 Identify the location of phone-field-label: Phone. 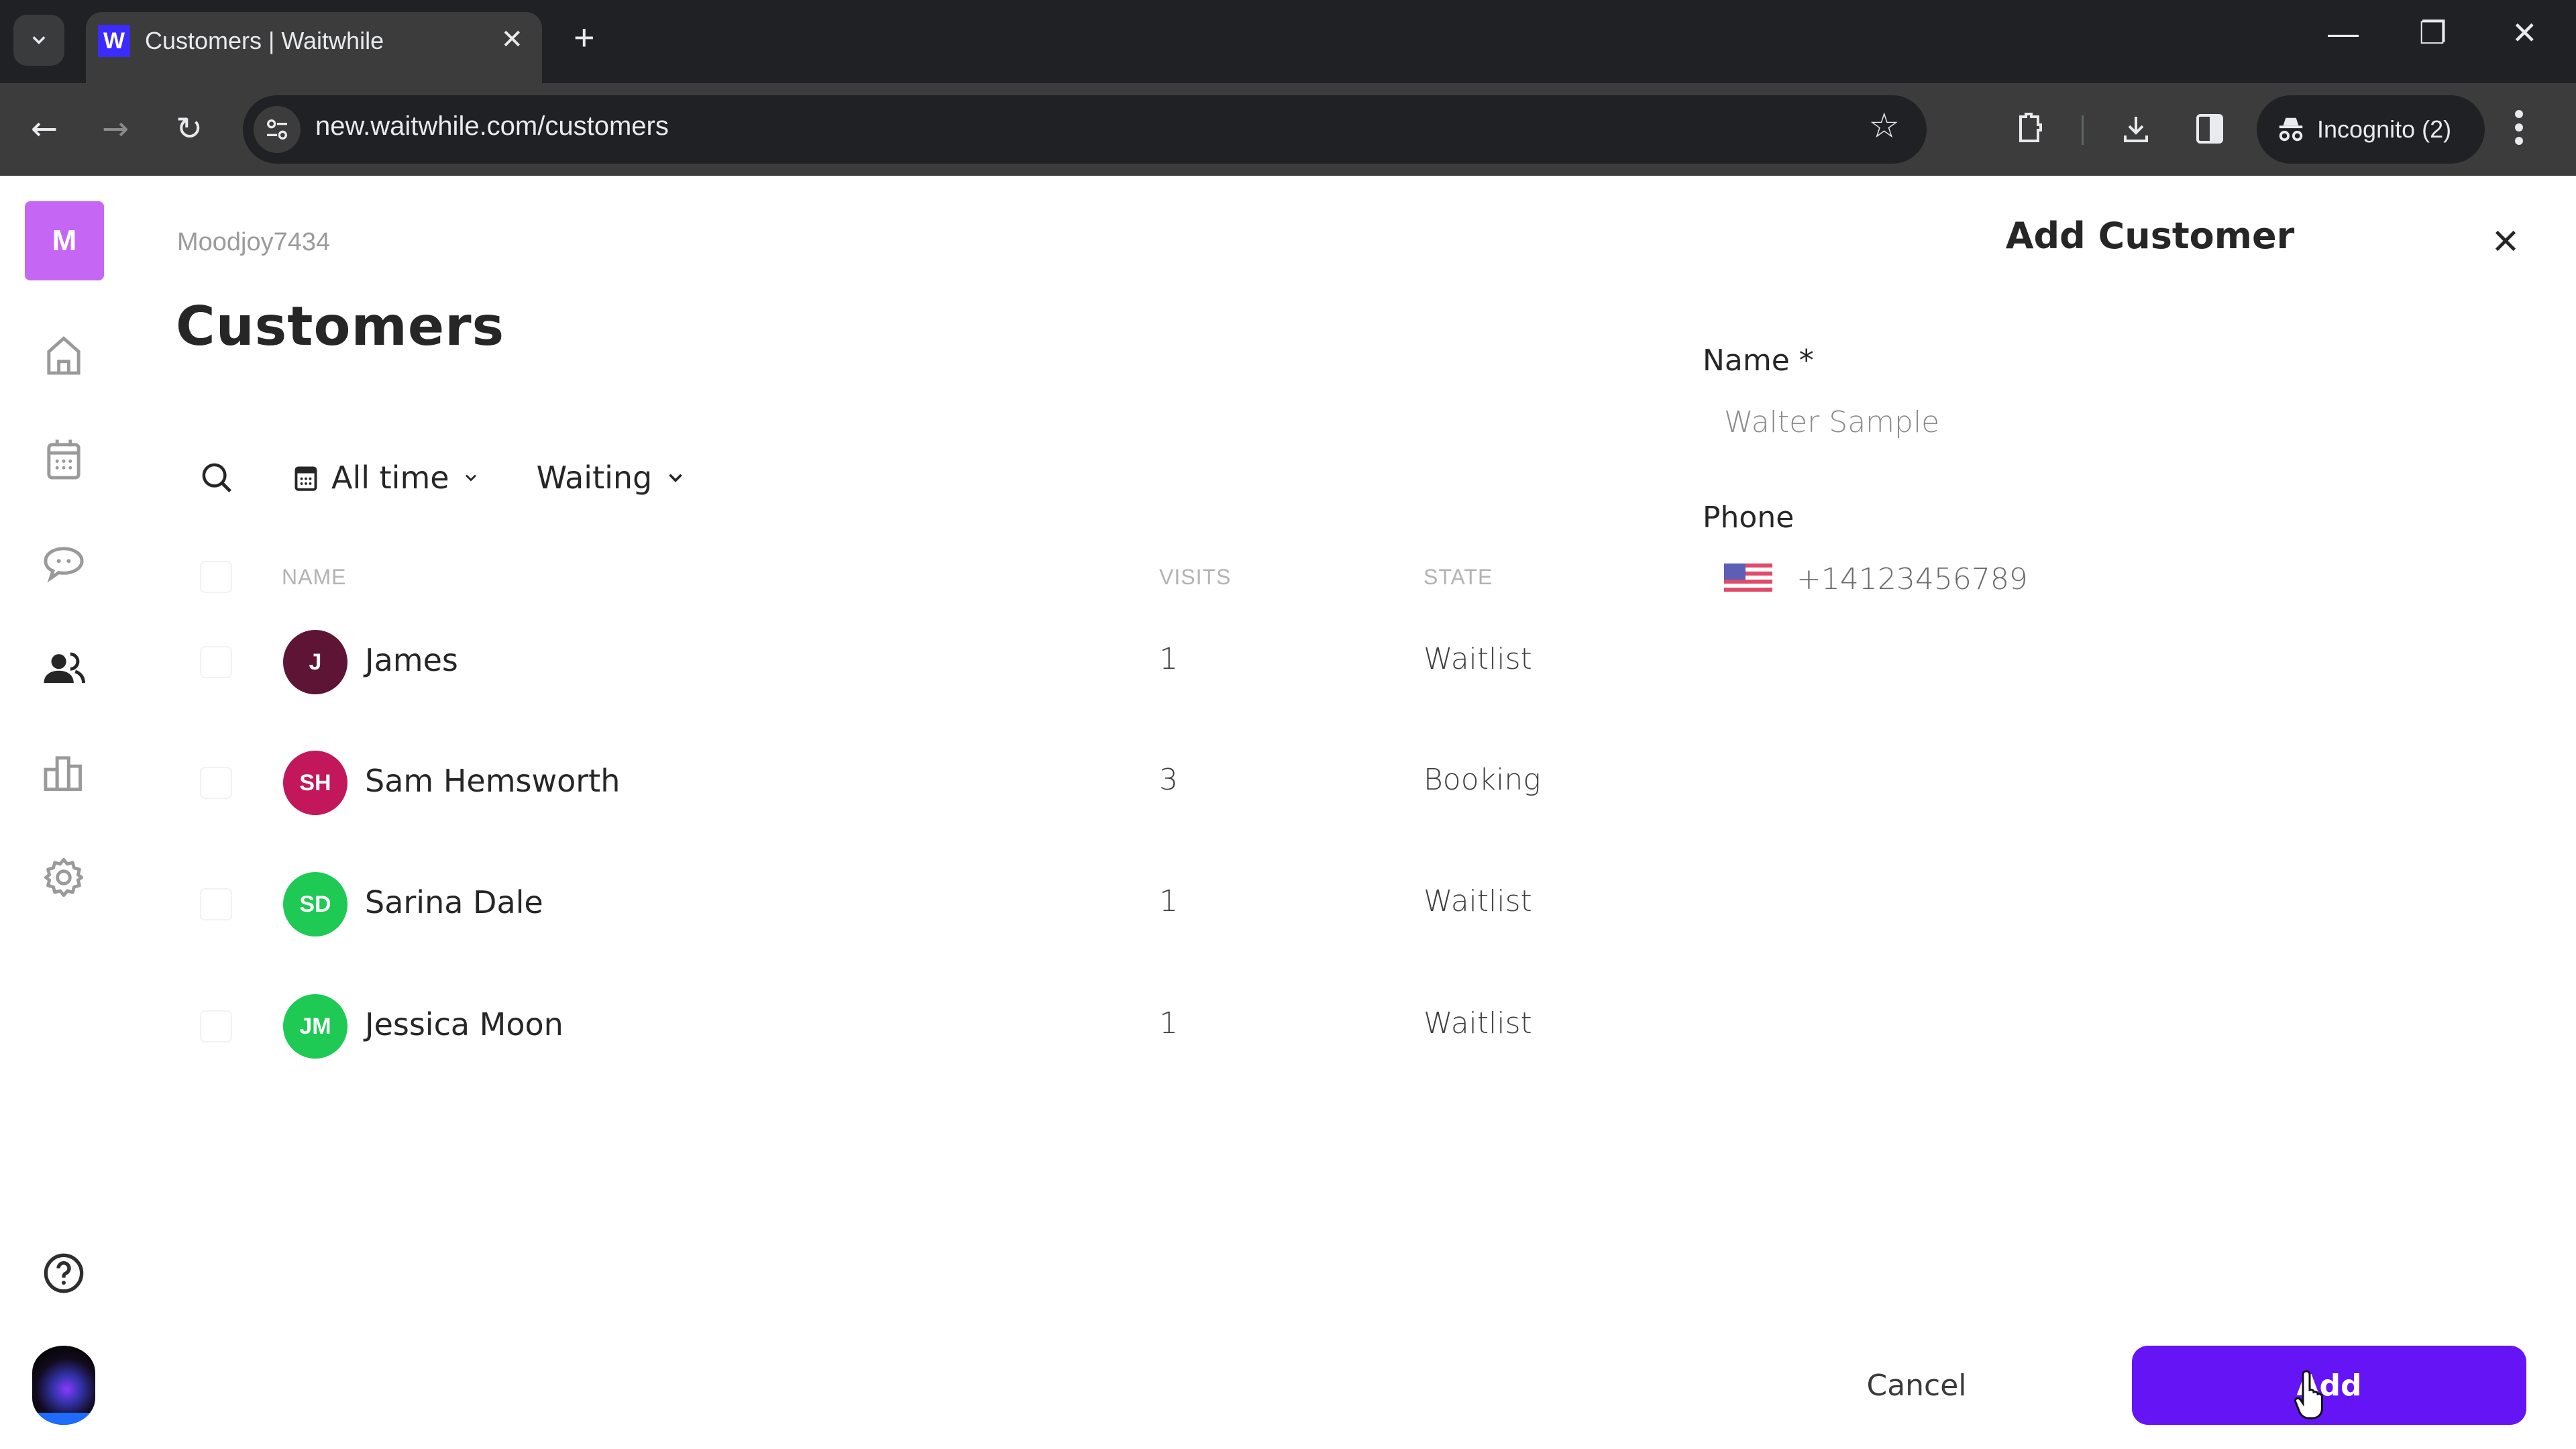
(1748, 517).